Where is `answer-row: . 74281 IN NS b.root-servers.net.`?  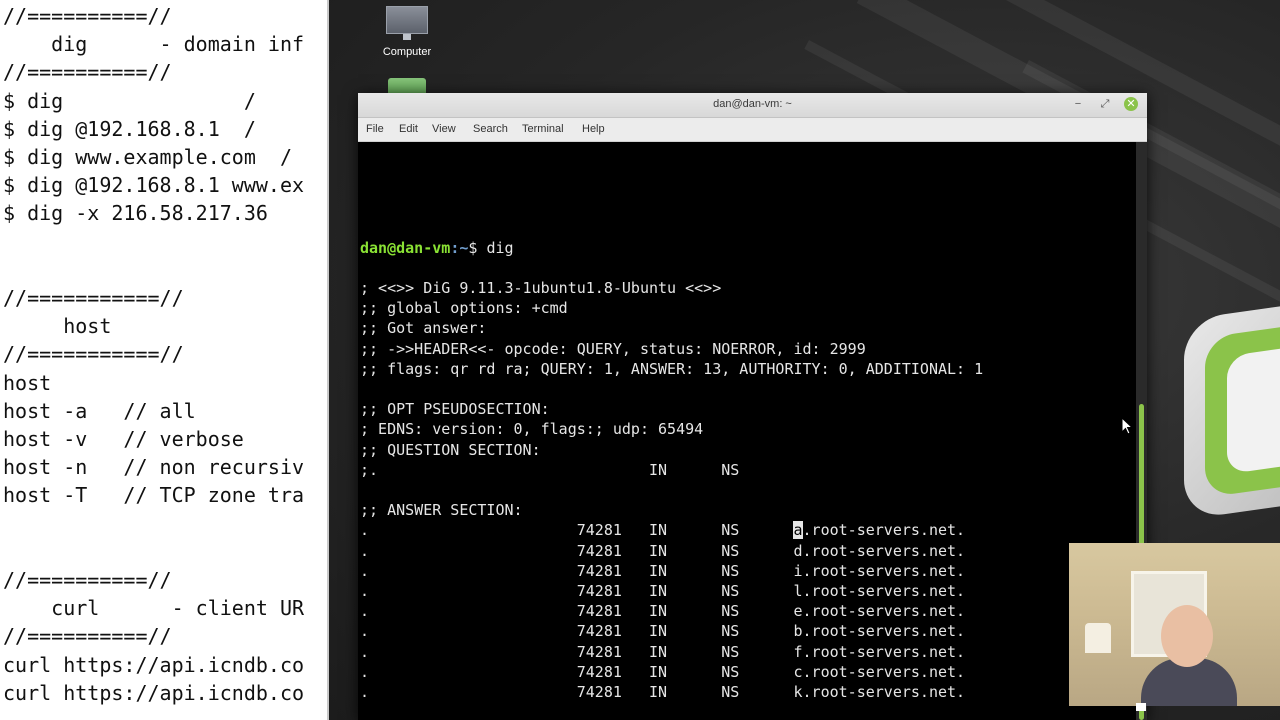
answer-row: . 74281 IN NS b.root-servers.net. is located at coordinates (662, 631).